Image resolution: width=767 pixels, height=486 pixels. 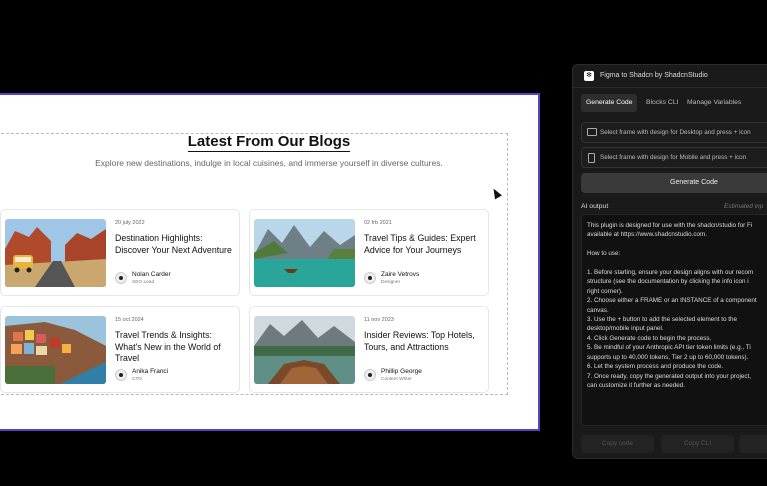 I want to click on estimated-input-label: Estimated inp, so click(x=744, y=206).